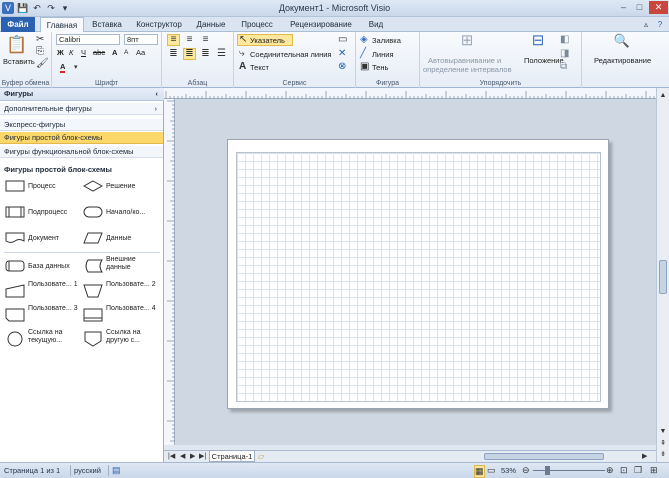 The height and width of the screenshot is (478, 669). What do you see at coordinates (18, 24) in the screenshot?
I see `tab-file: Файл` at bounding box center [18, 24].